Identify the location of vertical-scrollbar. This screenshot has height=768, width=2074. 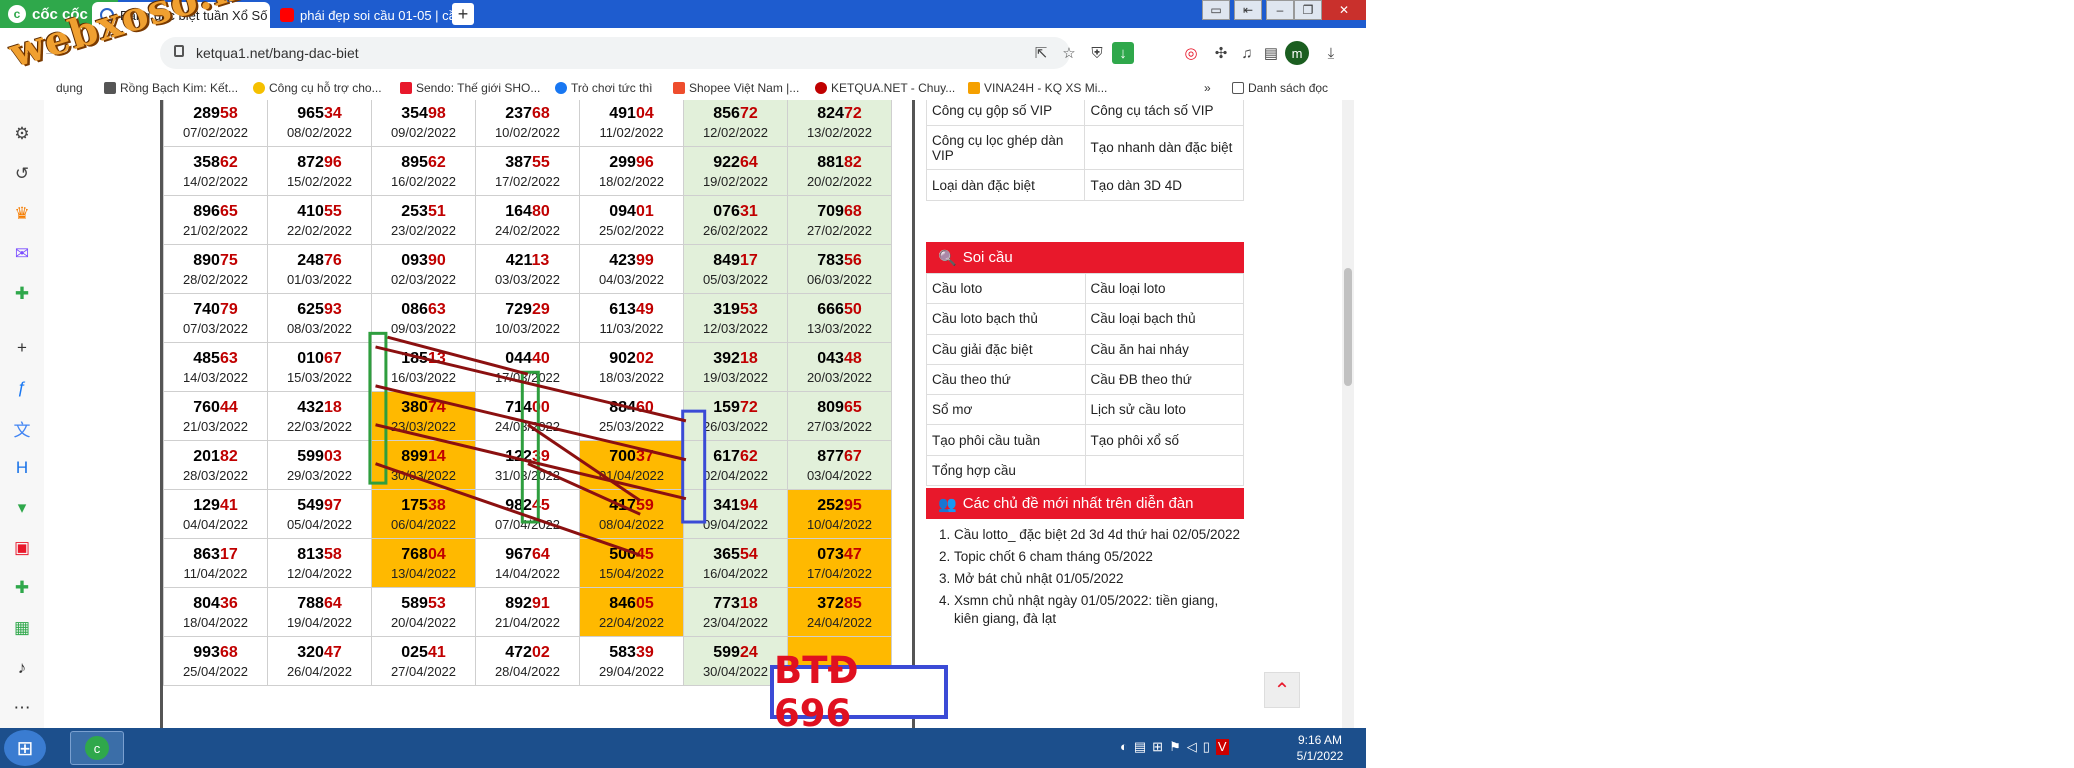
(1348, 414).